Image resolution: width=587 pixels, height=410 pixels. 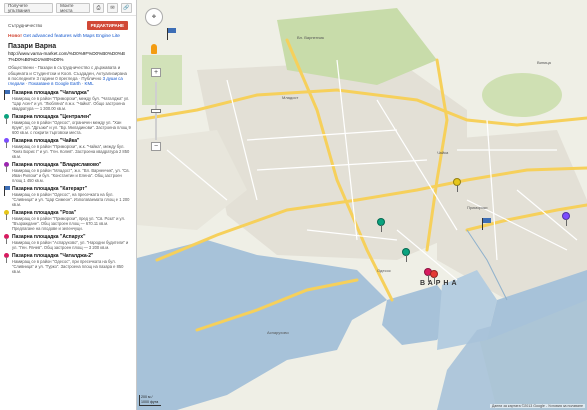 I want to click on sidebar-toolbar: Получете упътвания Моите места ⎙ ✉ 🔗, so click(x=68, y=8).